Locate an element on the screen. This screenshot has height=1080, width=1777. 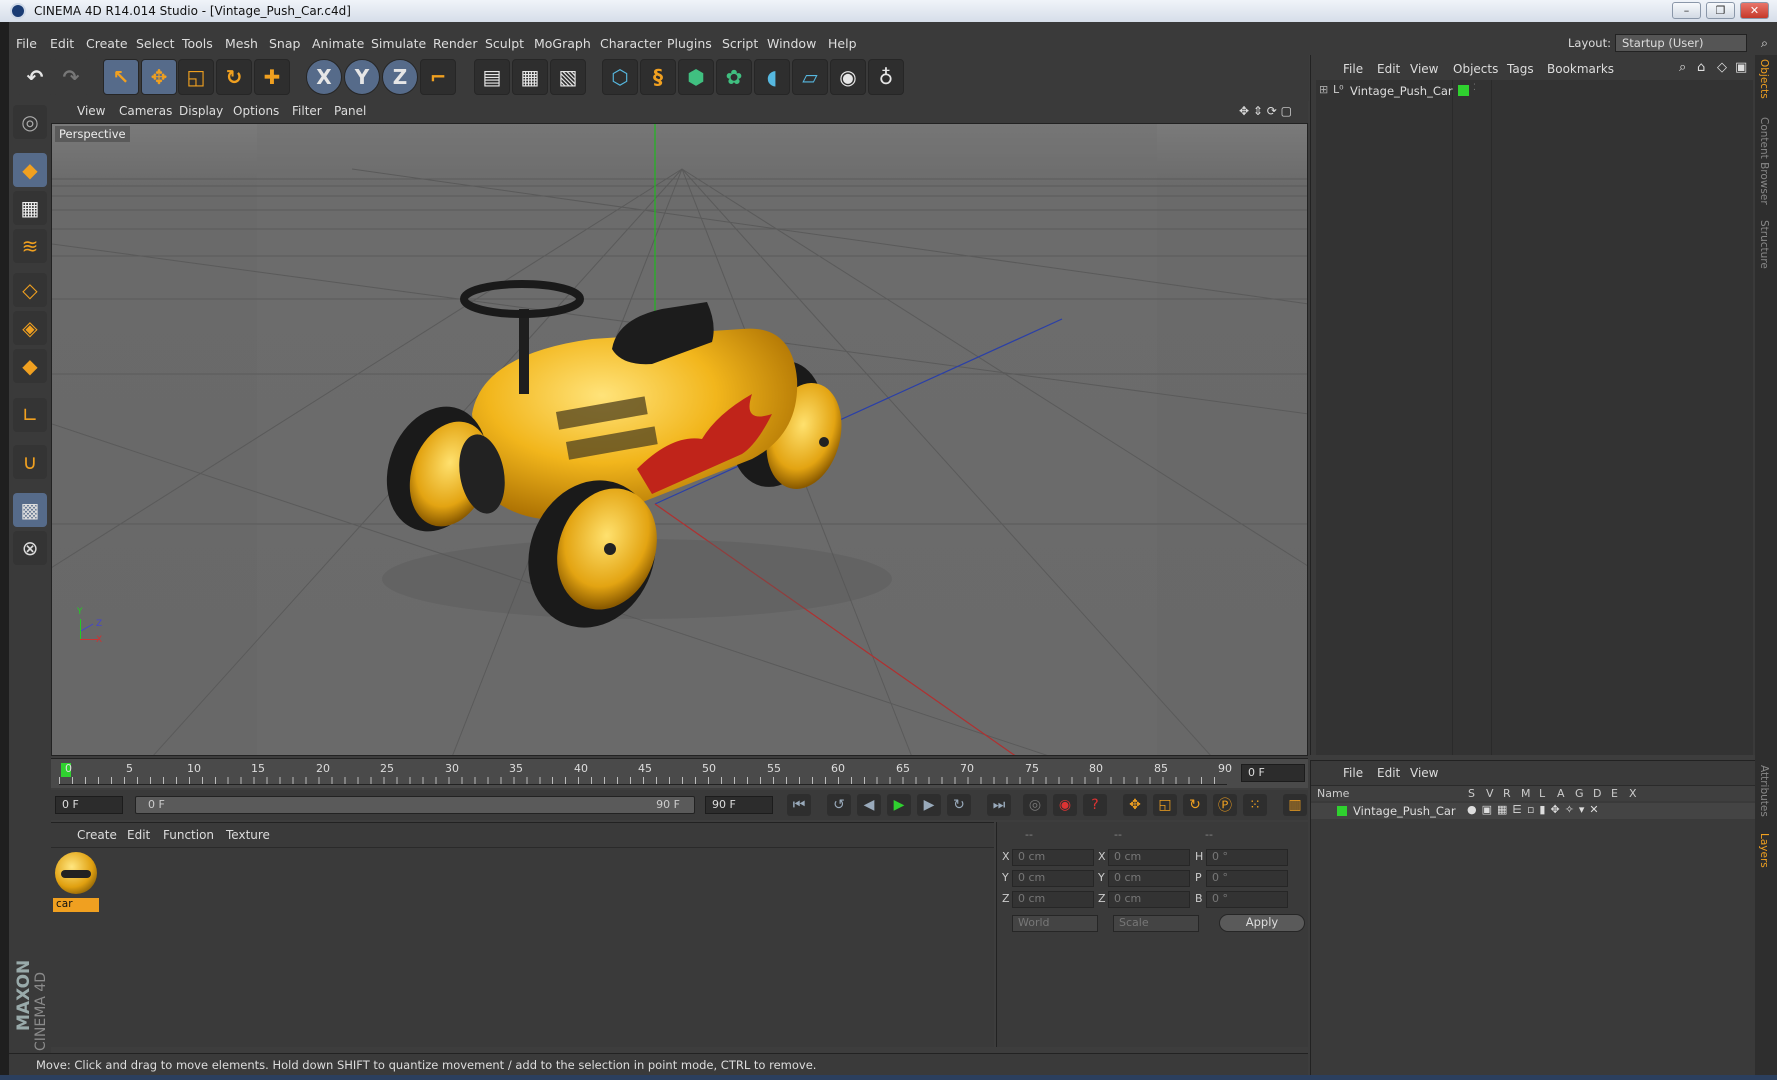
key-position-icon: ✥ is located at coordinates (1135, 805).